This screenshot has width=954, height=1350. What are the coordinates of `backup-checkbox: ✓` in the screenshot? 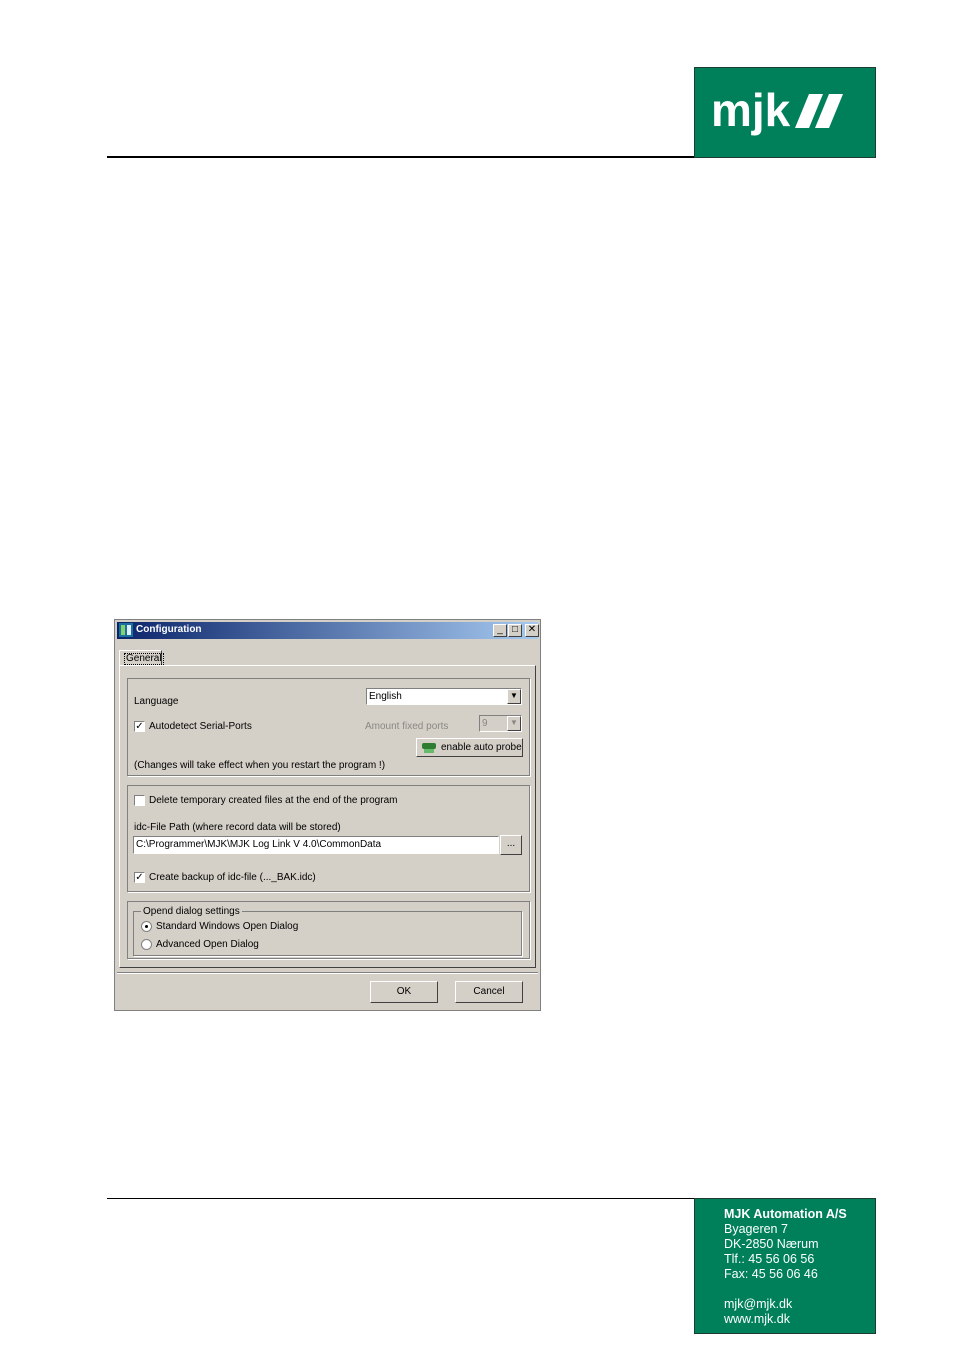 It's located at (139, 877).